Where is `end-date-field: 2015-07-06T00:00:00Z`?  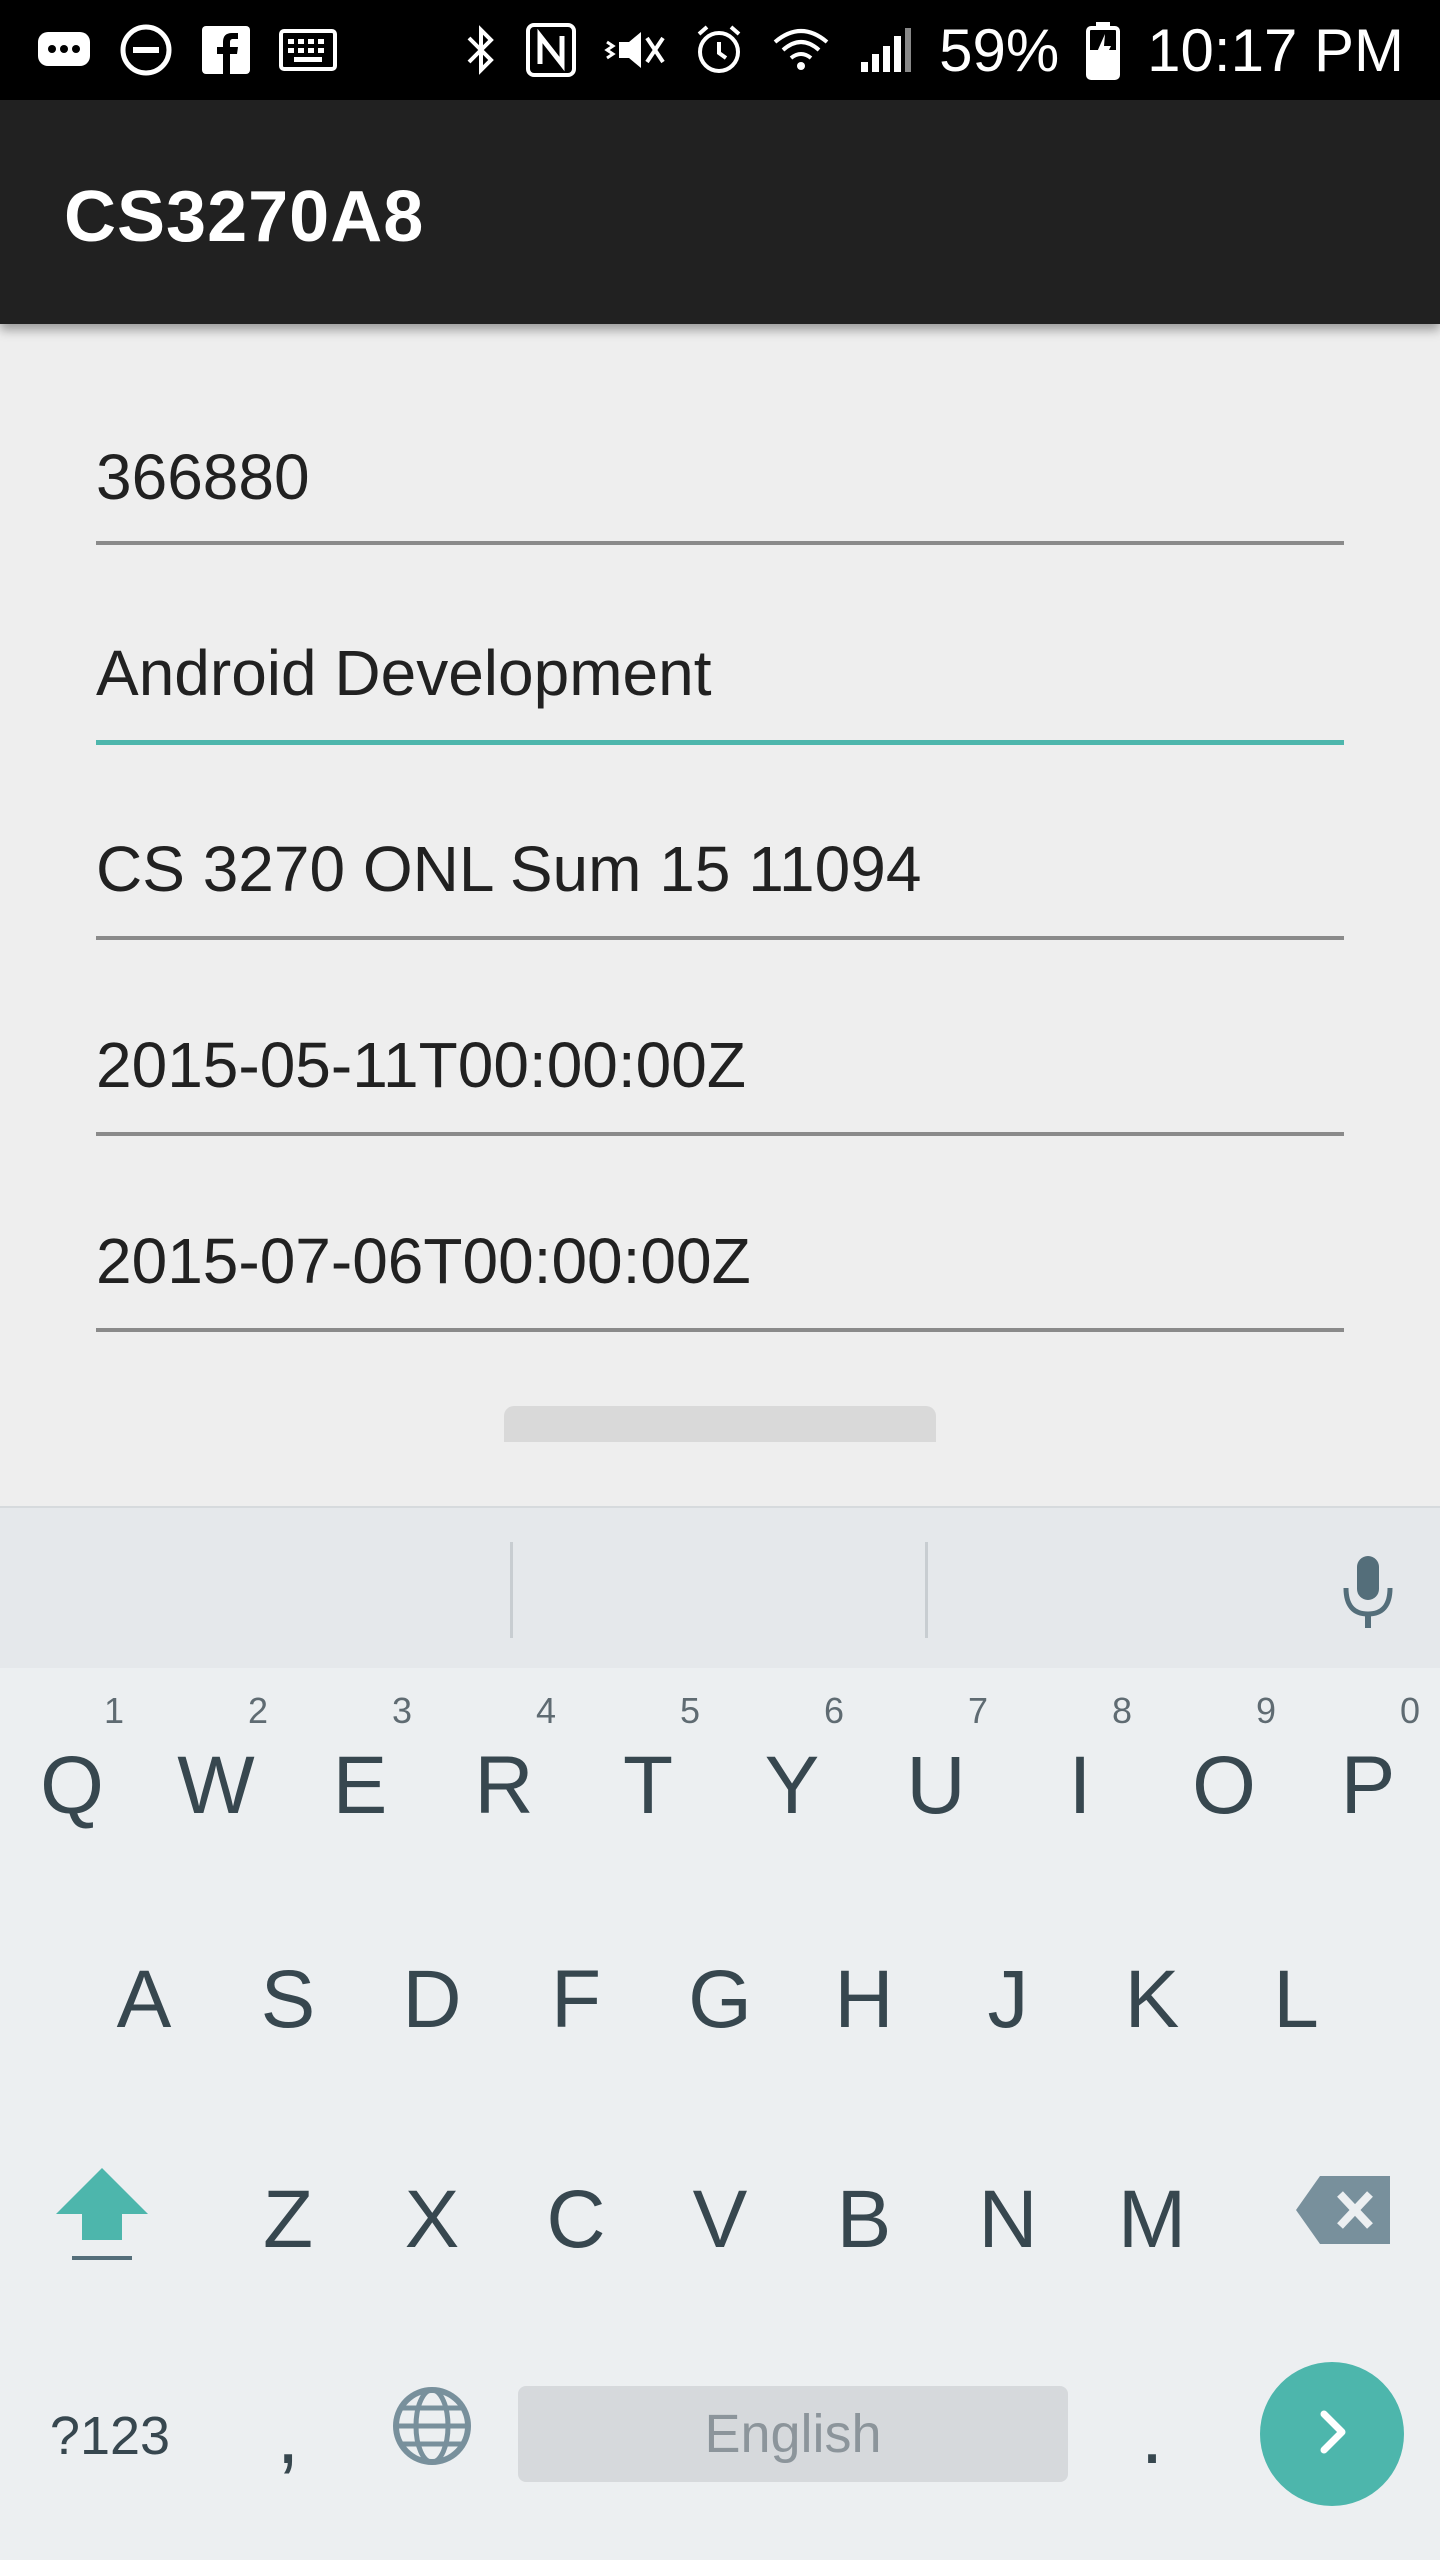
end-date-field: 2015-07-06T00:00:00Z is located at coordinates (720, 1274).